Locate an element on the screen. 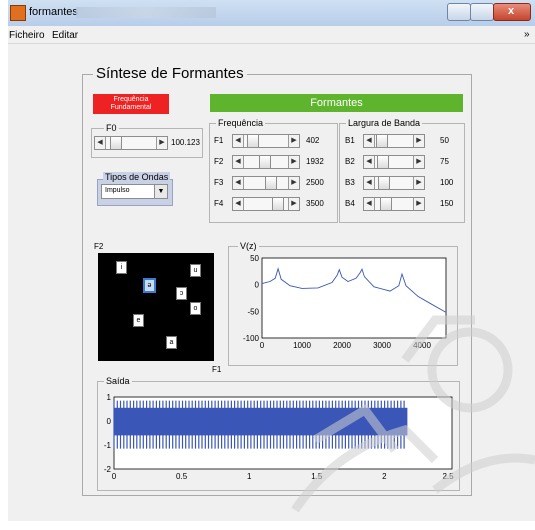 Image resolution: width=535 pixels, height=530 pixels. freq-value-2: 2500 is located at coordinates (315, 182).